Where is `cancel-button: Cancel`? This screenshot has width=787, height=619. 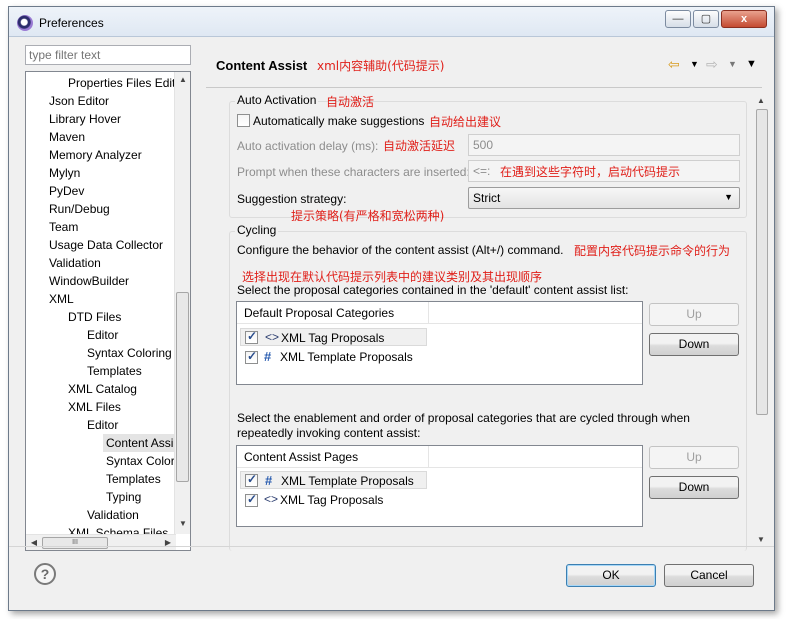 cancel-button: Cancel is located at coordinates (709, 575).